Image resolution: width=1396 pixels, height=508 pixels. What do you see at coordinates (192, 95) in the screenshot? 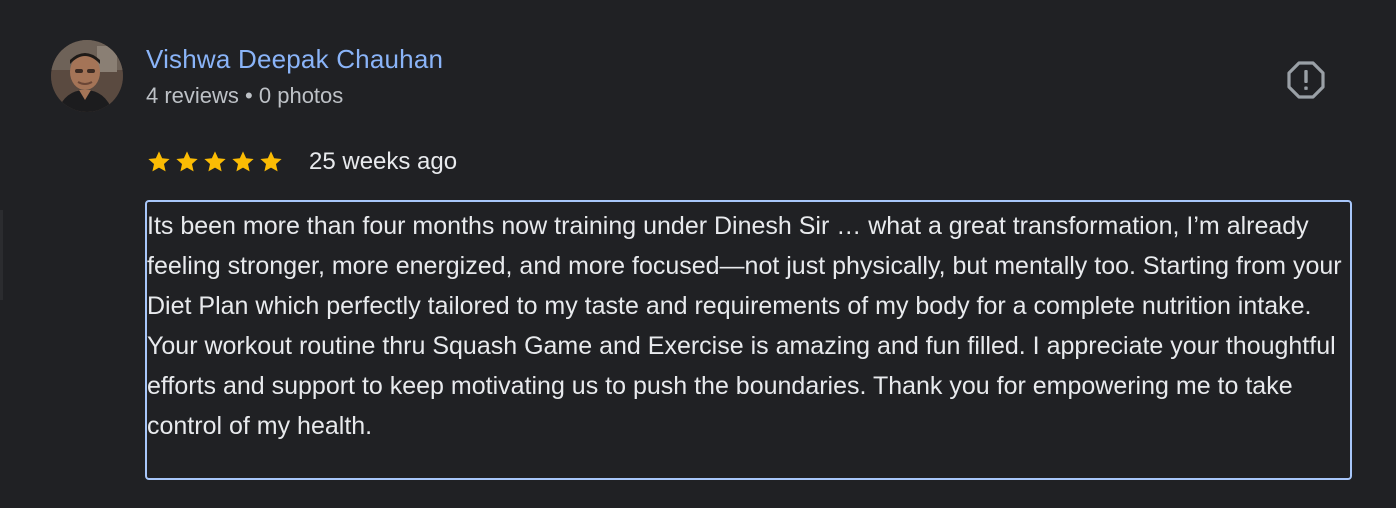
I see `review-count: 4 reviews` at bounding box center [192, 95].